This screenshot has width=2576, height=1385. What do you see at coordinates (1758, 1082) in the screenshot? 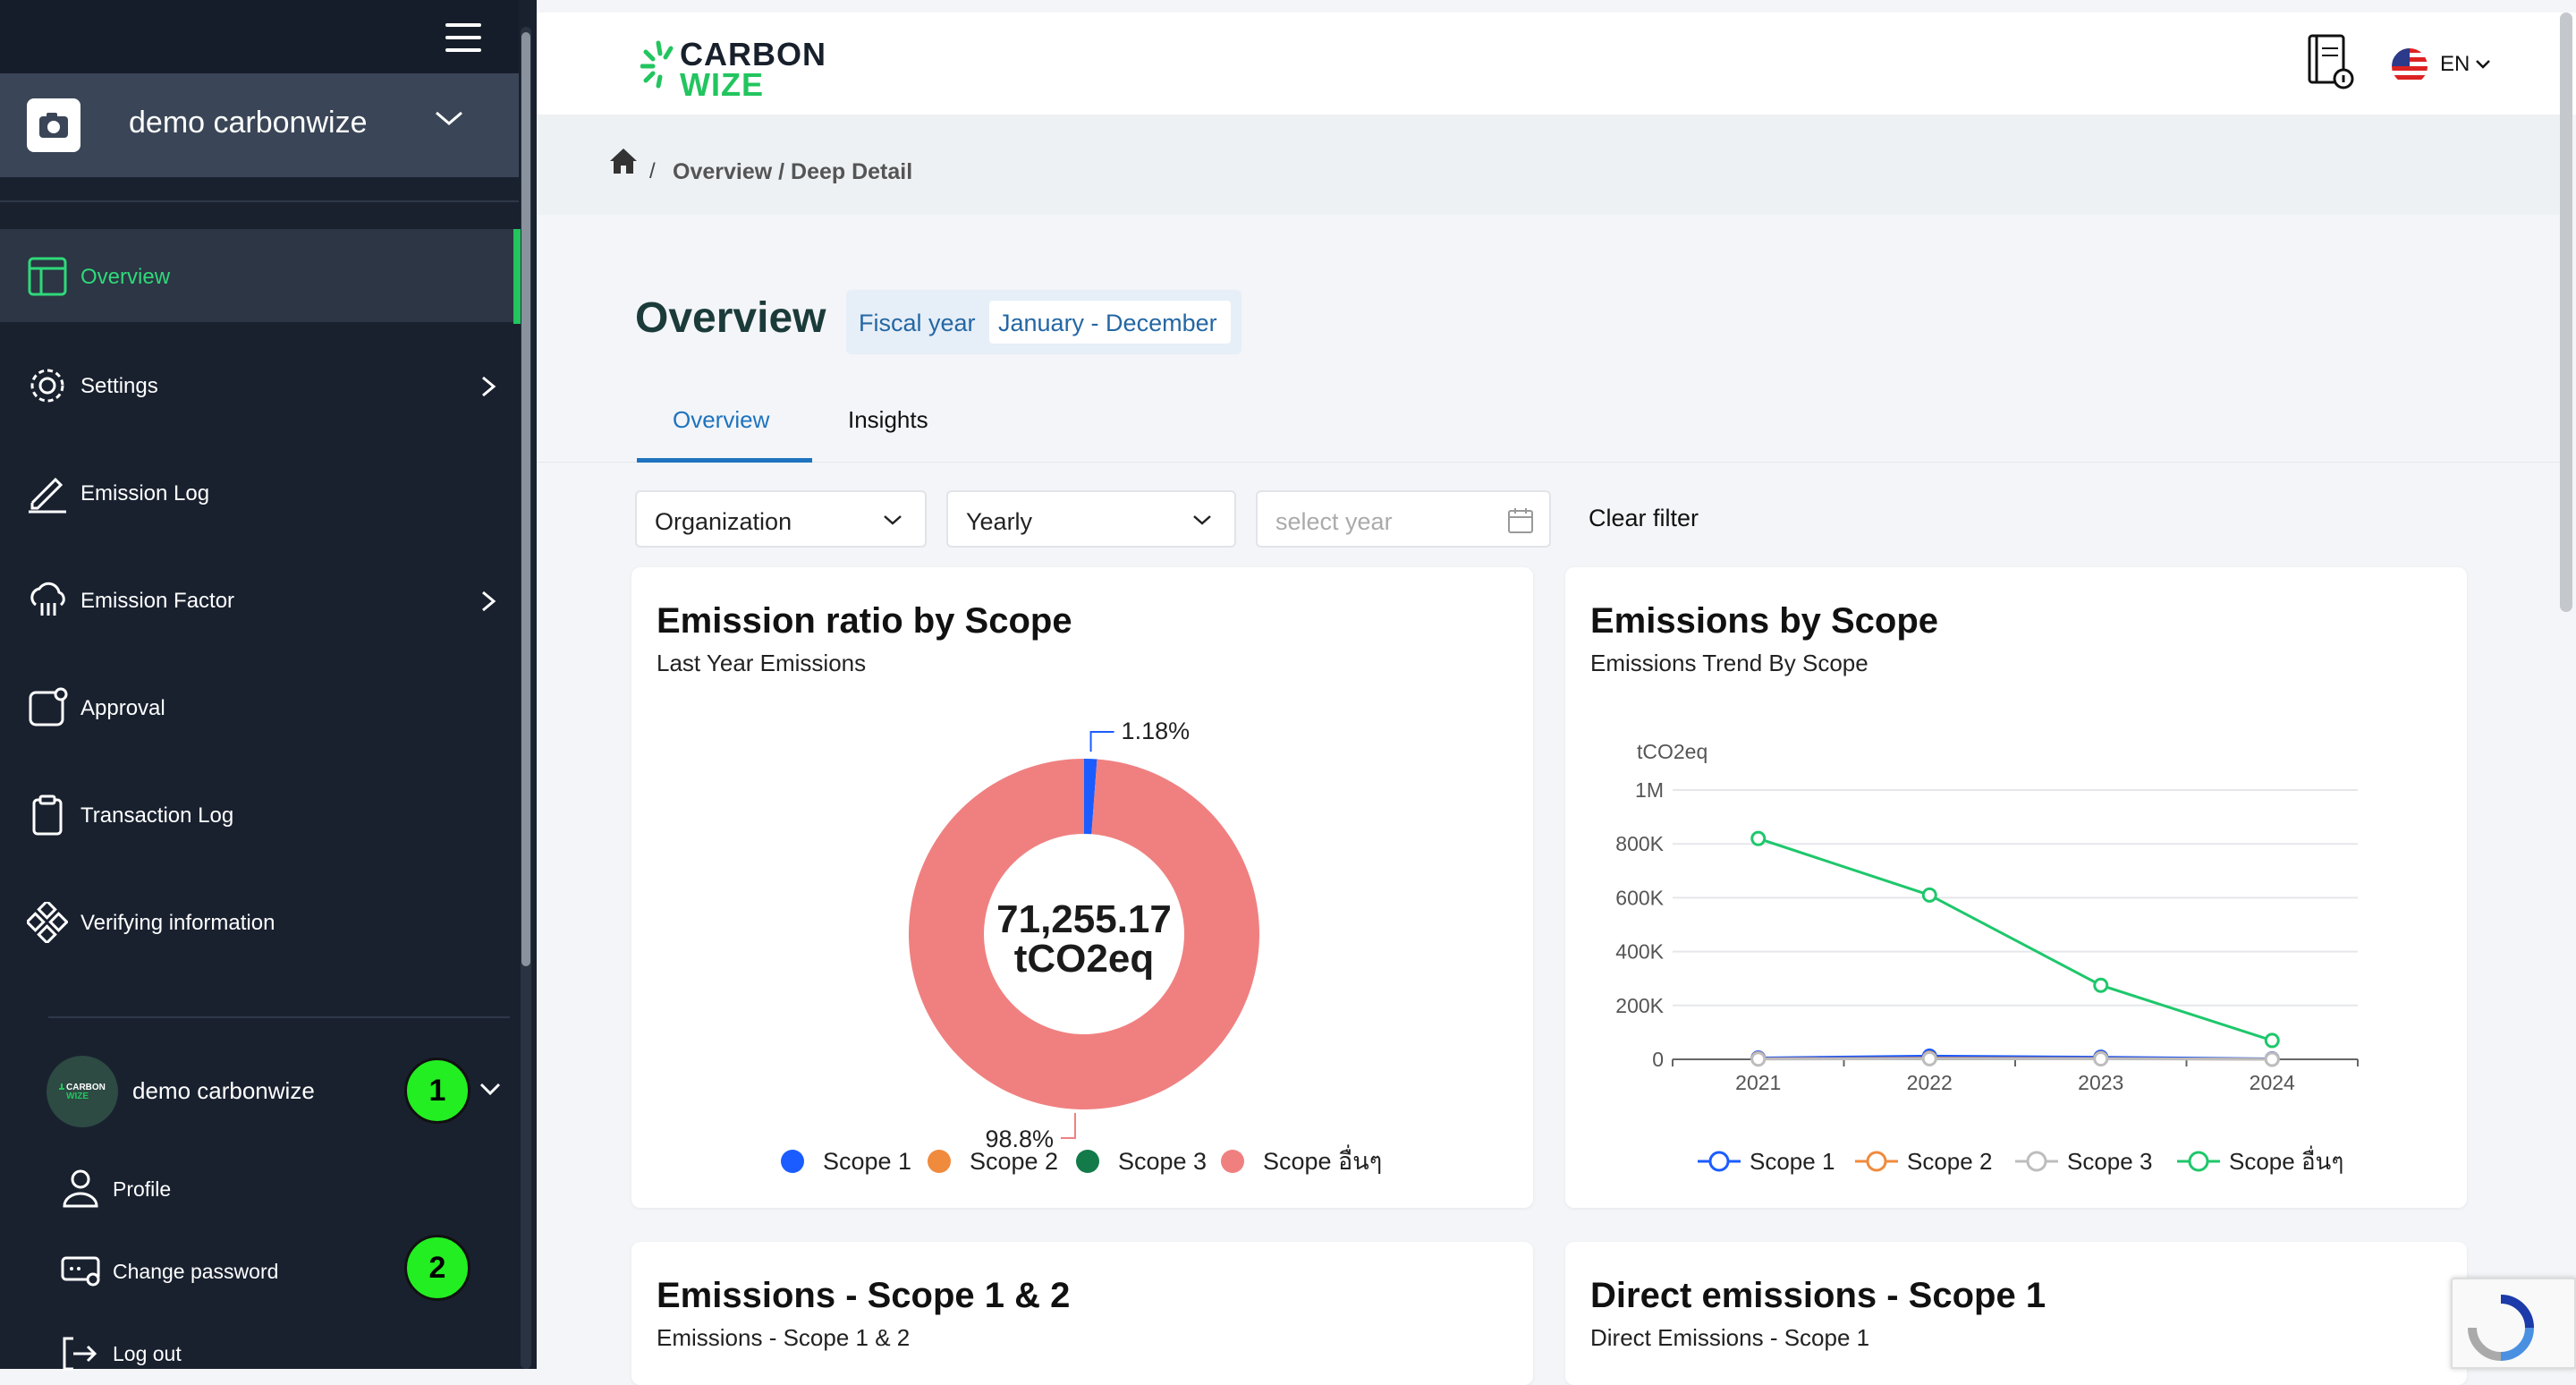
I see `x-tick-label: 2021` at bounding box center [1758, 1082].